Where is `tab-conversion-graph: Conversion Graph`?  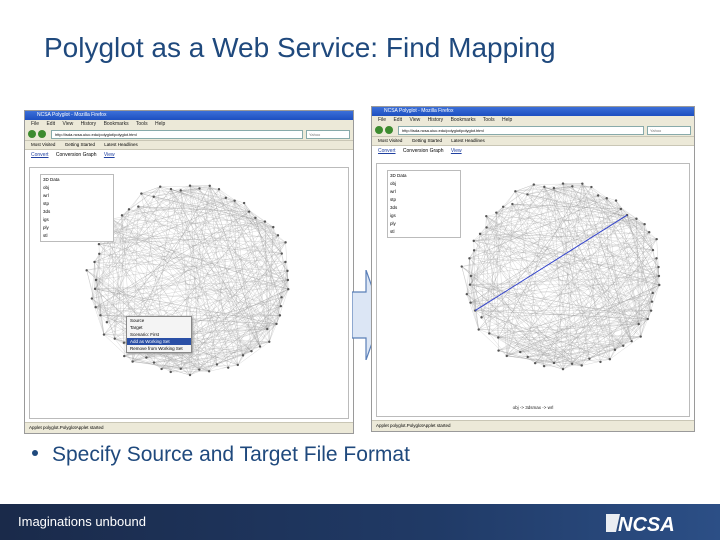 tab-conversion-graph: Conversion Graph is located at coordinates (423, 151).